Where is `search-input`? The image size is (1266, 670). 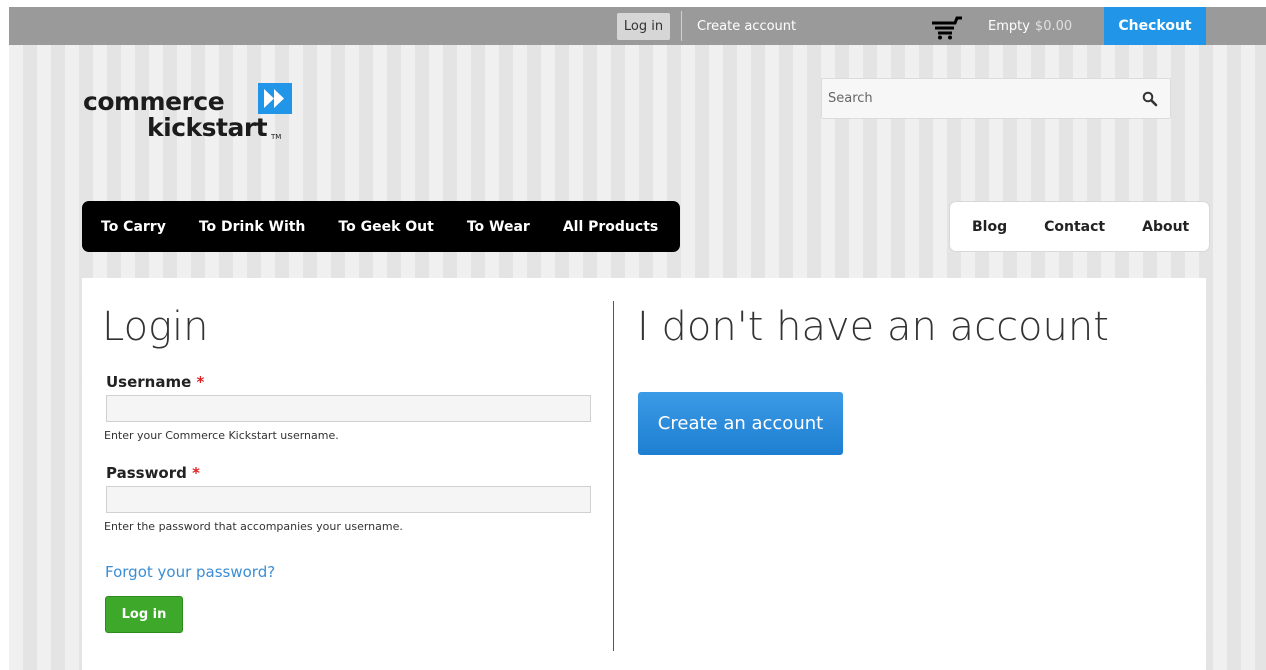 search-input is located at coordinates (977, 98).